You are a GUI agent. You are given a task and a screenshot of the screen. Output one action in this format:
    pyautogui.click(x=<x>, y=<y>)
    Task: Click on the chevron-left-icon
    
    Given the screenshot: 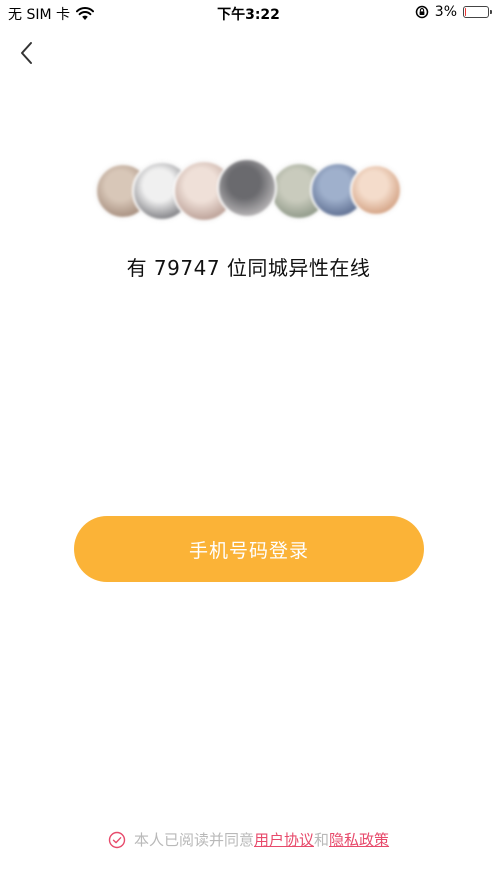 What is the action you would take?
    pyautogui.click(x=26, y=53)
    